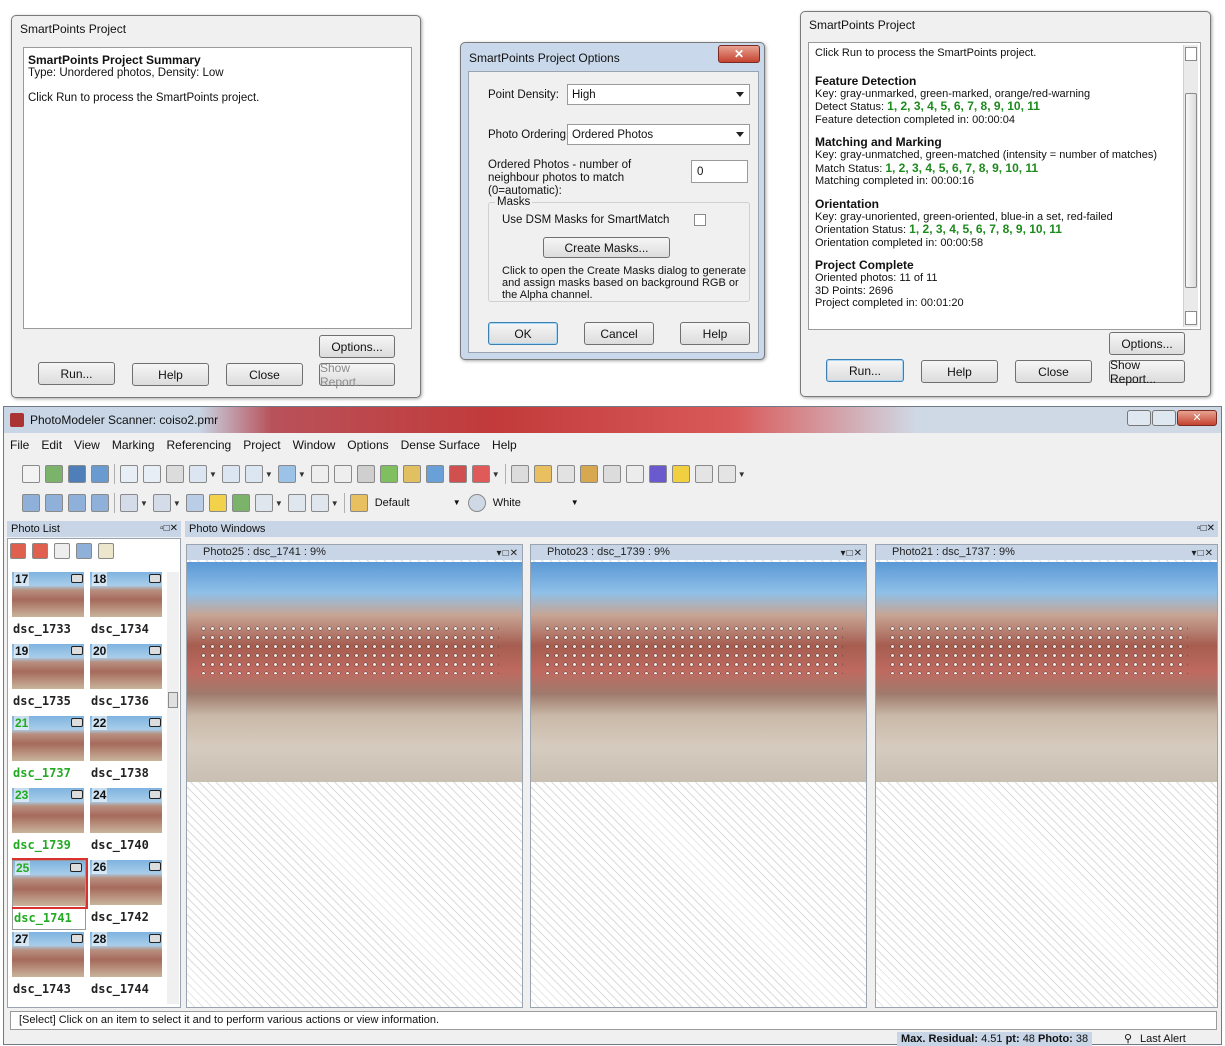  I want to click on menu-view: View, so click(87, 448).